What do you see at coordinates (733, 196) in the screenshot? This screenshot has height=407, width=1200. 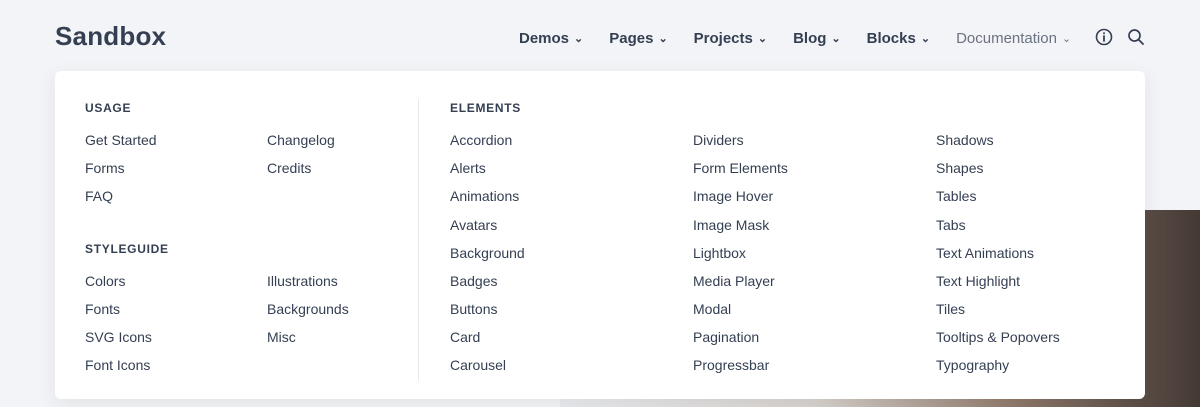 I see `menu-link-image-hover: Image Hover` at bounding box center [733, 196].